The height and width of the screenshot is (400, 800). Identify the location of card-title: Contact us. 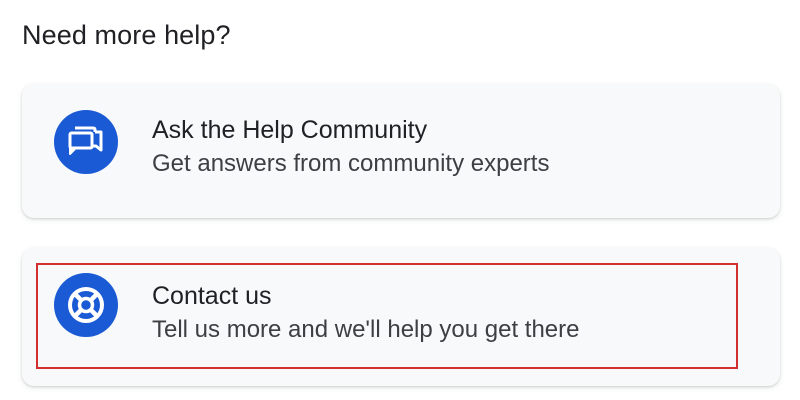
(212, 296).